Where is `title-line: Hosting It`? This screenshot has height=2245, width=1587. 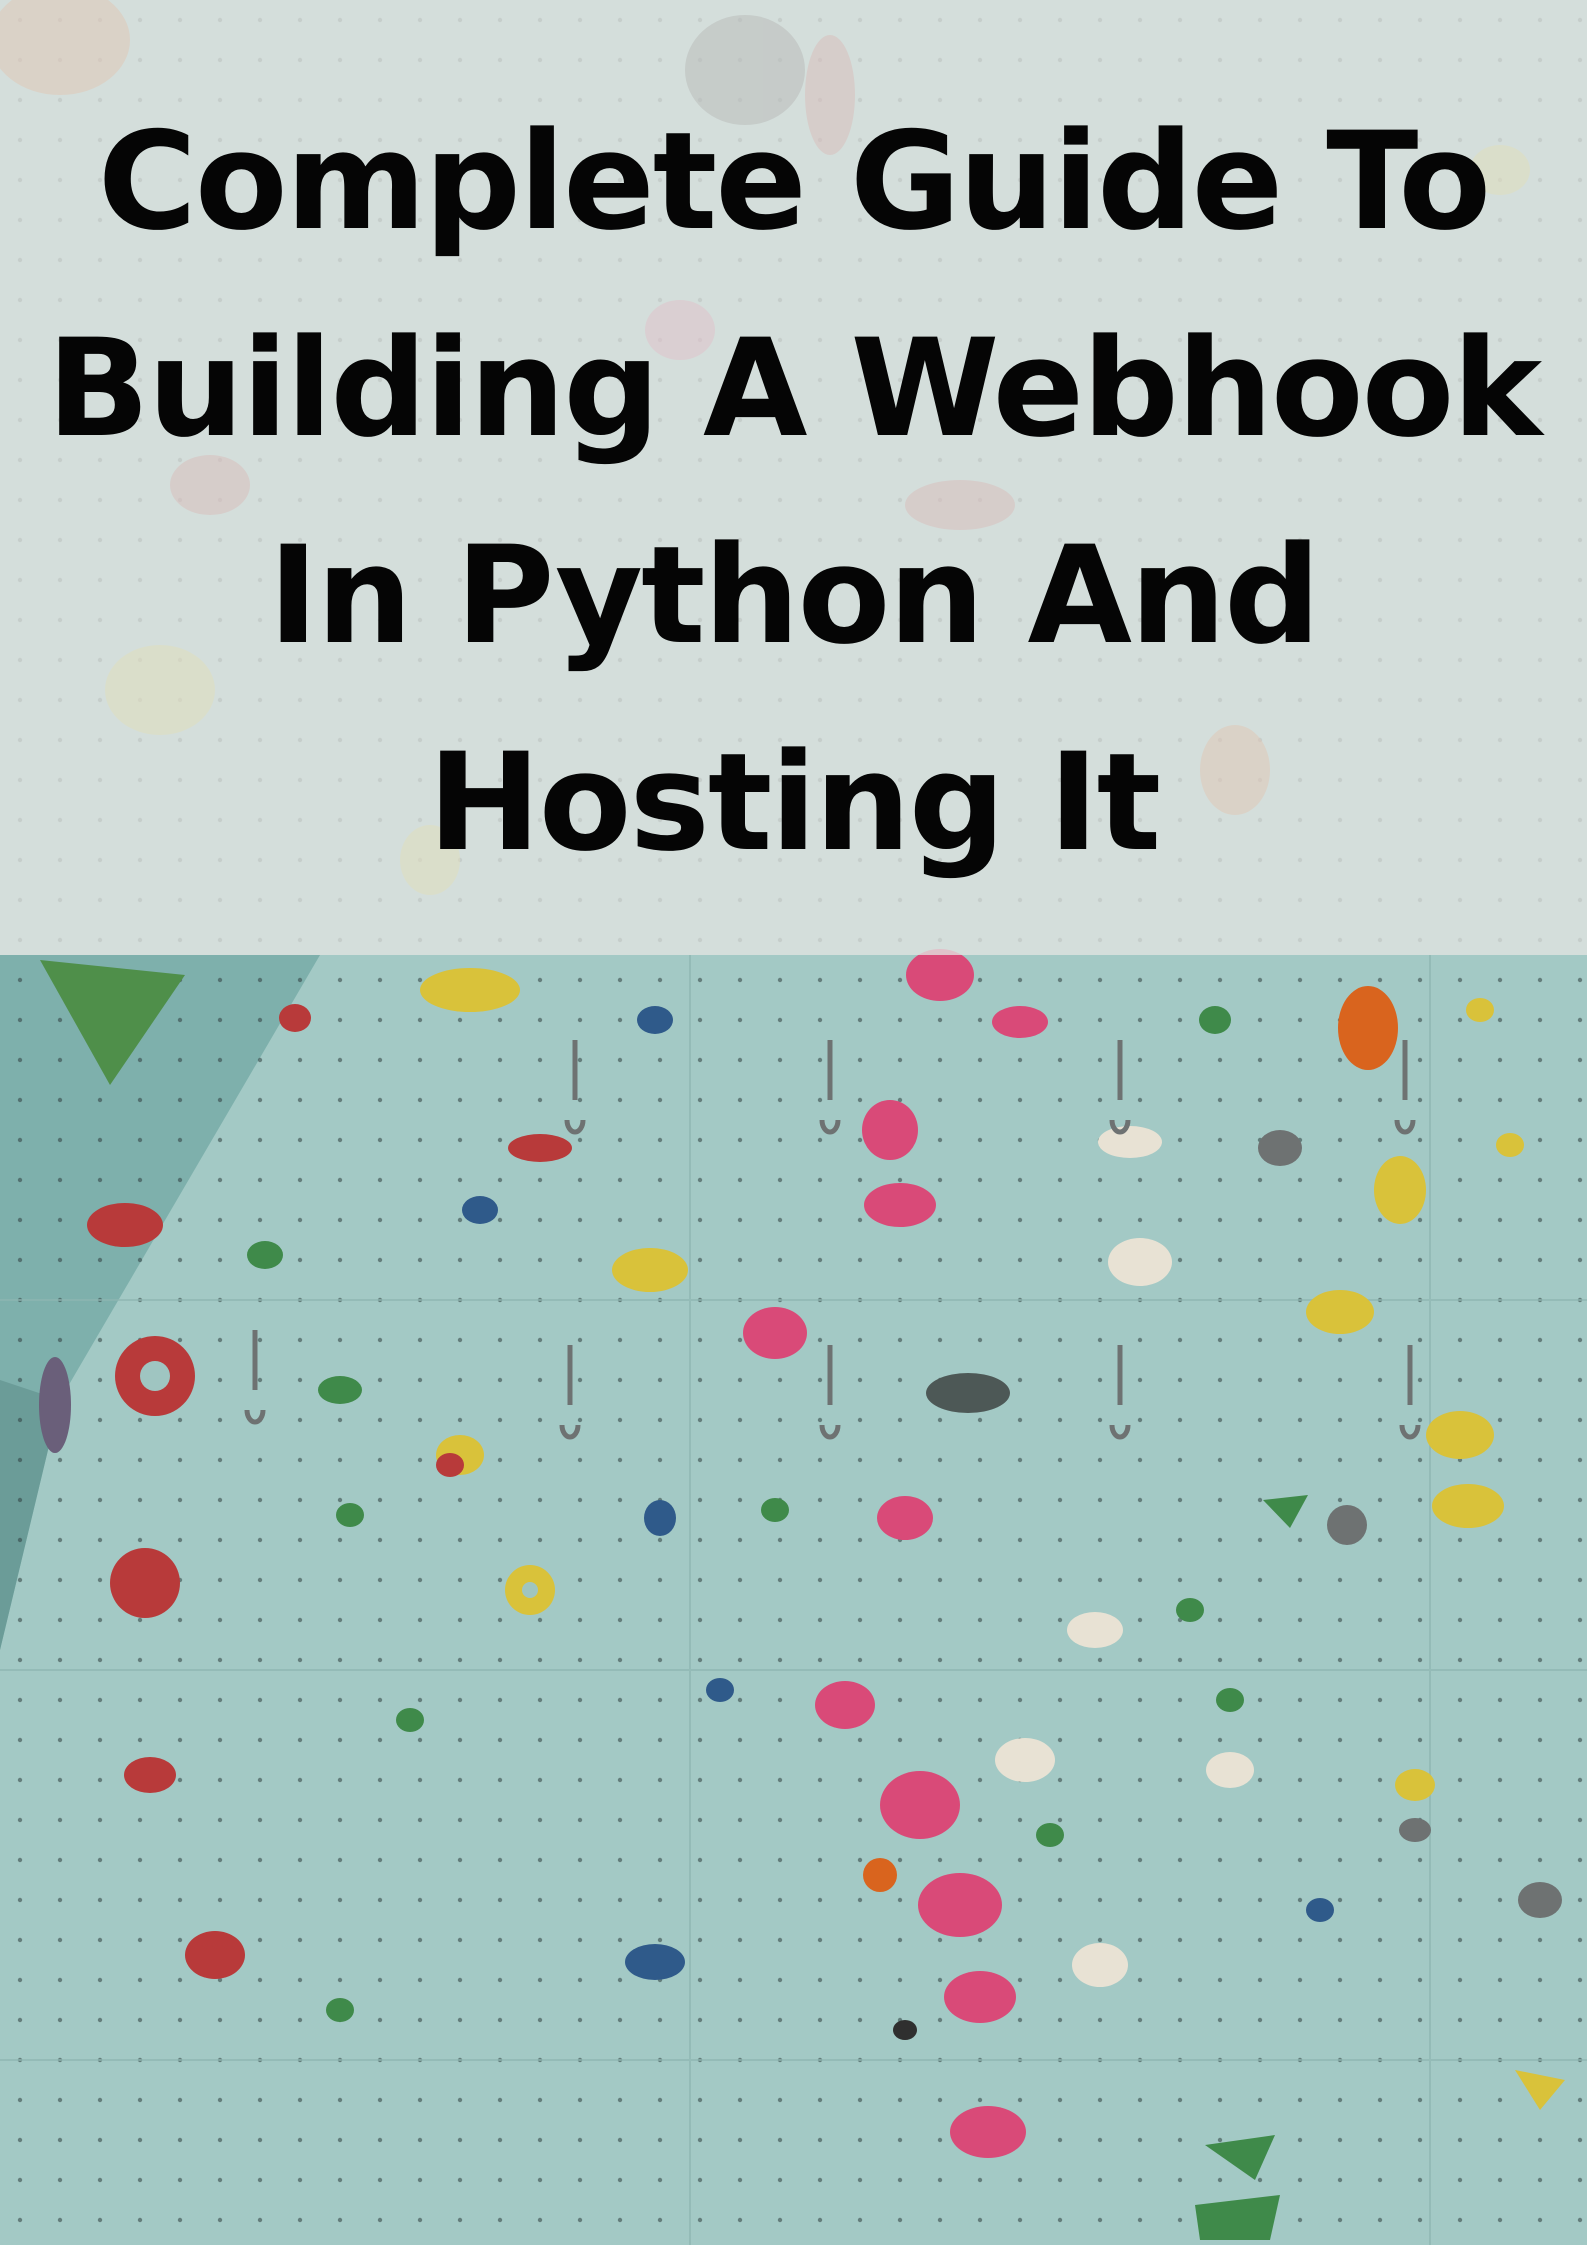 title-line: Hosting It is located at coordinates (794, 802).